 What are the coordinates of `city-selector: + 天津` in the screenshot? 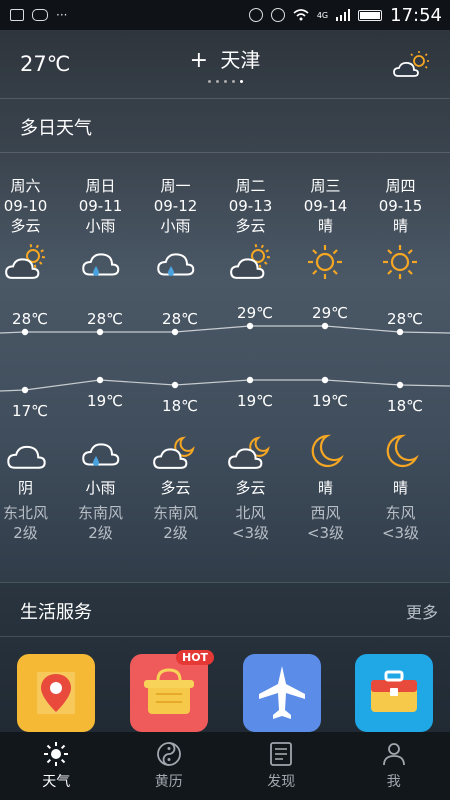 It's located at (225, 58).